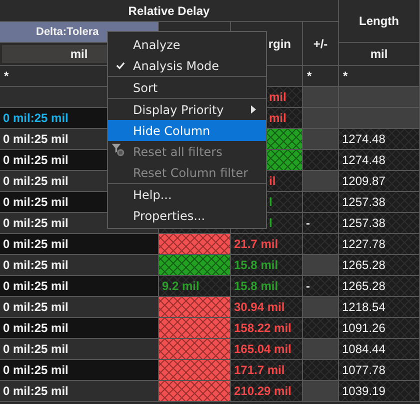 Image resolution: width=420 pixels, height=404 pixels. What do you see at coordinates (321, 44) in the screenshot?
I see `column-header: +/-` at bounding box center [321, 44].